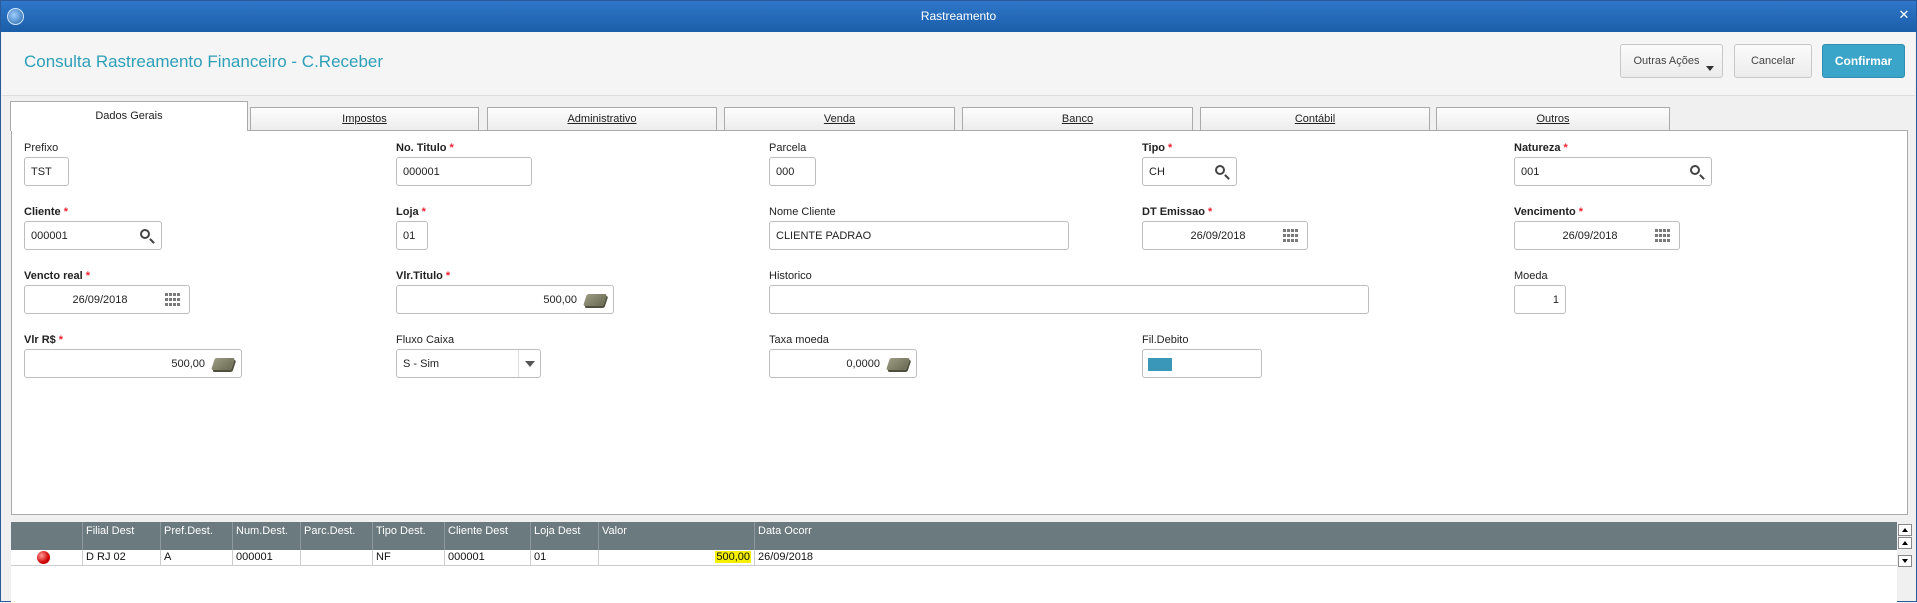  Describe the element at coordinates (1189, 171) in the screenshot. I see `tipo-field: CH` at that location.